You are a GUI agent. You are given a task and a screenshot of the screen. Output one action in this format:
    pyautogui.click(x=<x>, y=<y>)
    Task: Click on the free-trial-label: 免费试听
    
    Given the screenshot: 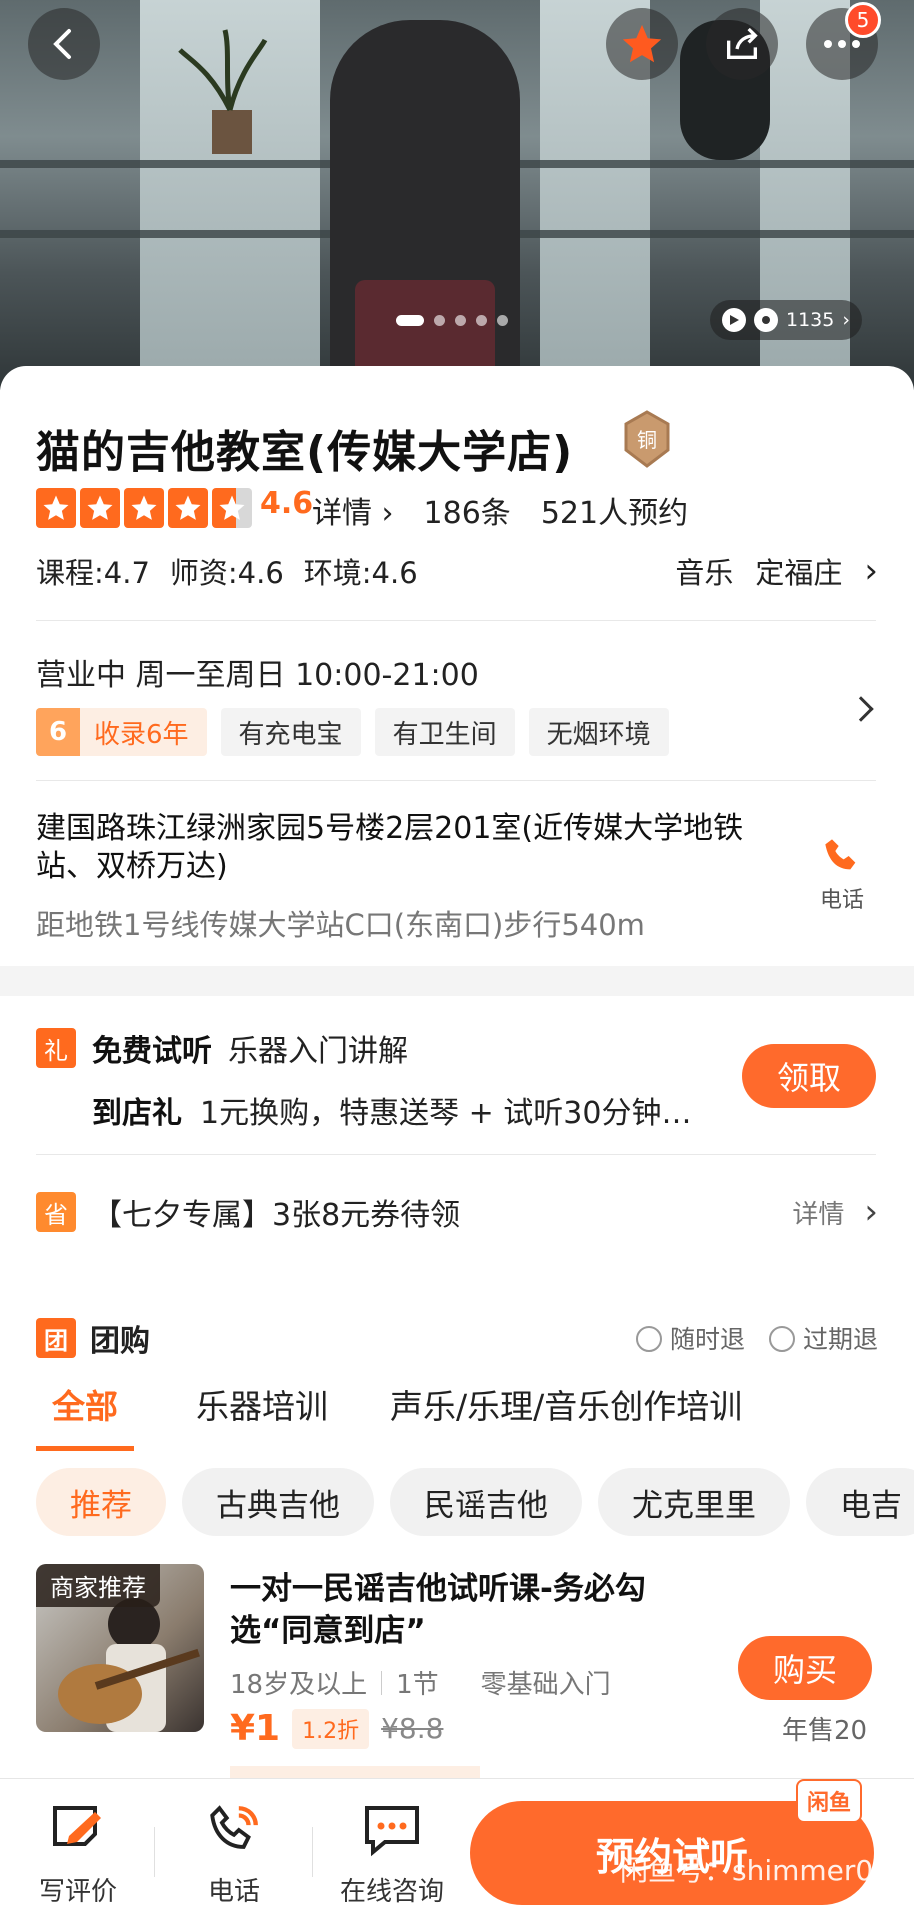 What is the action you would take?
    pyautogui.click(x=152, y=1051)
    